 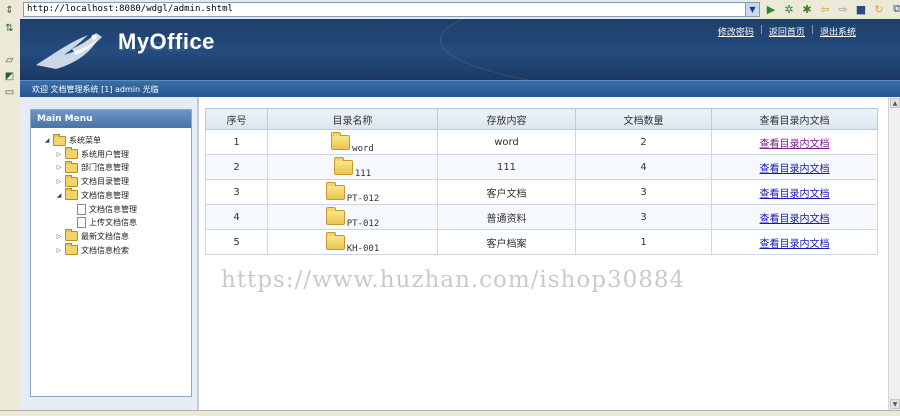 What do you see at coordinates (861, 9) in the screenshot?
I see `stop-icon: ■` at bounding box center [861, 9].